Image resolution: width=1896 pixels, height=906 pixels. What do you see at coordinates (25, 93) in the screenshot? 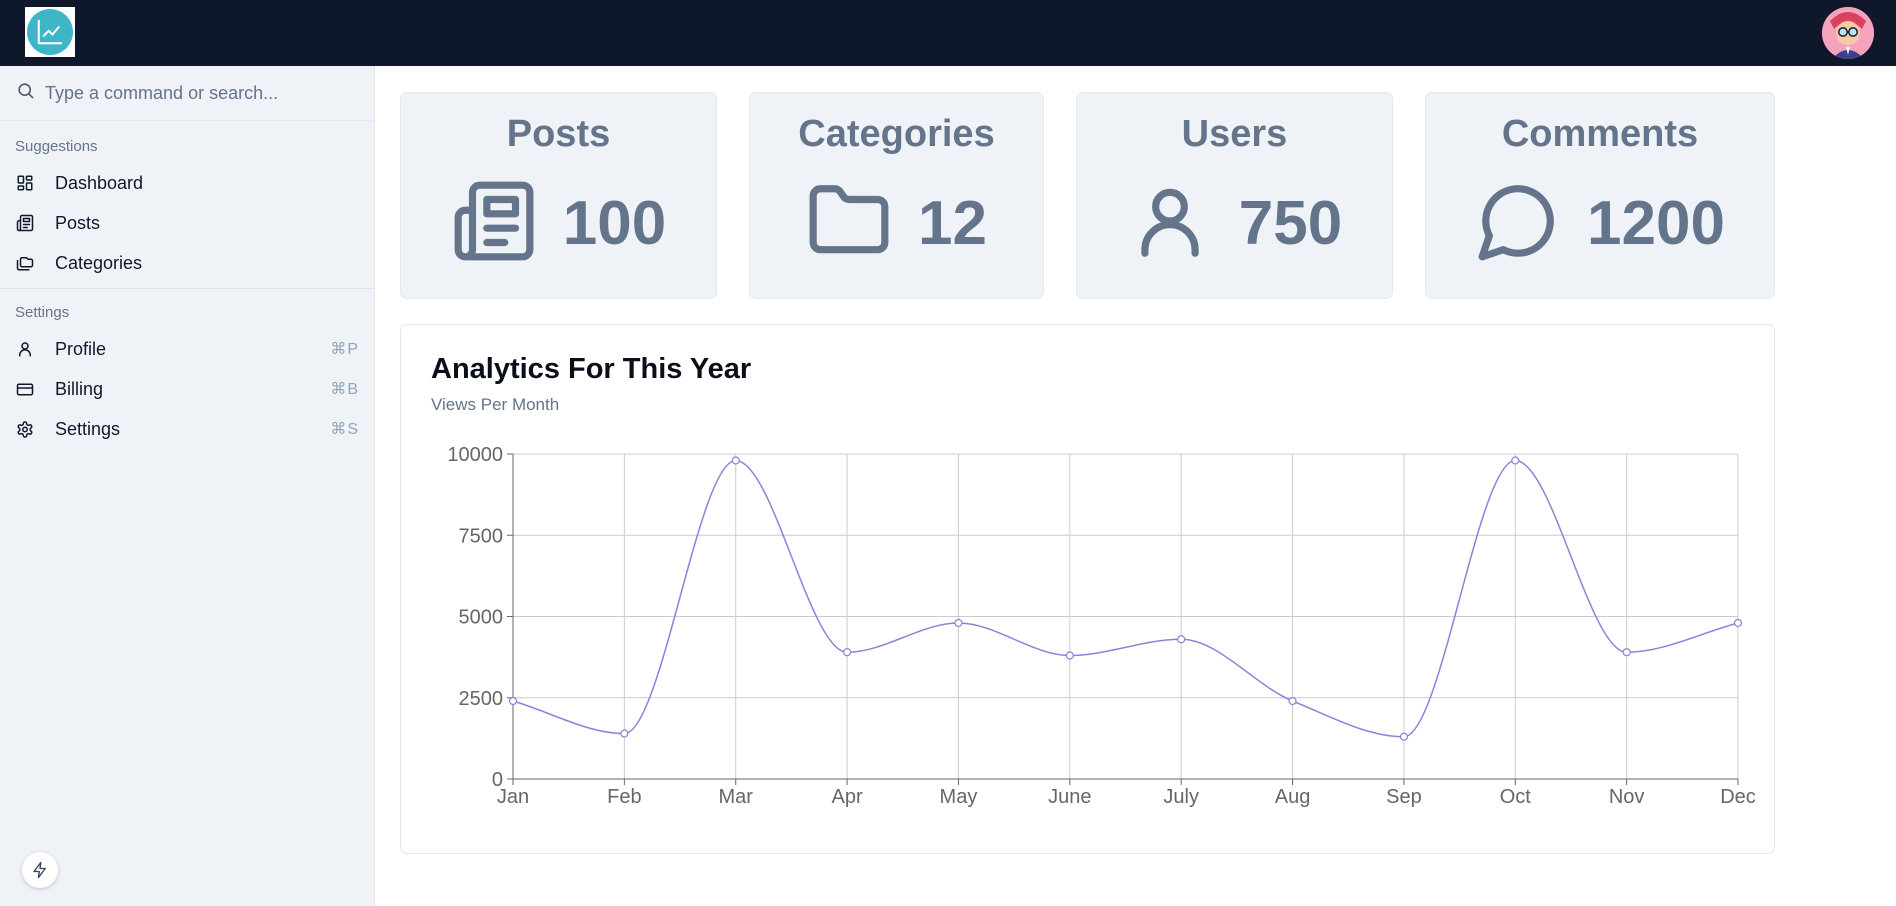
I see `search-icon` at bounding box center [25, 93].